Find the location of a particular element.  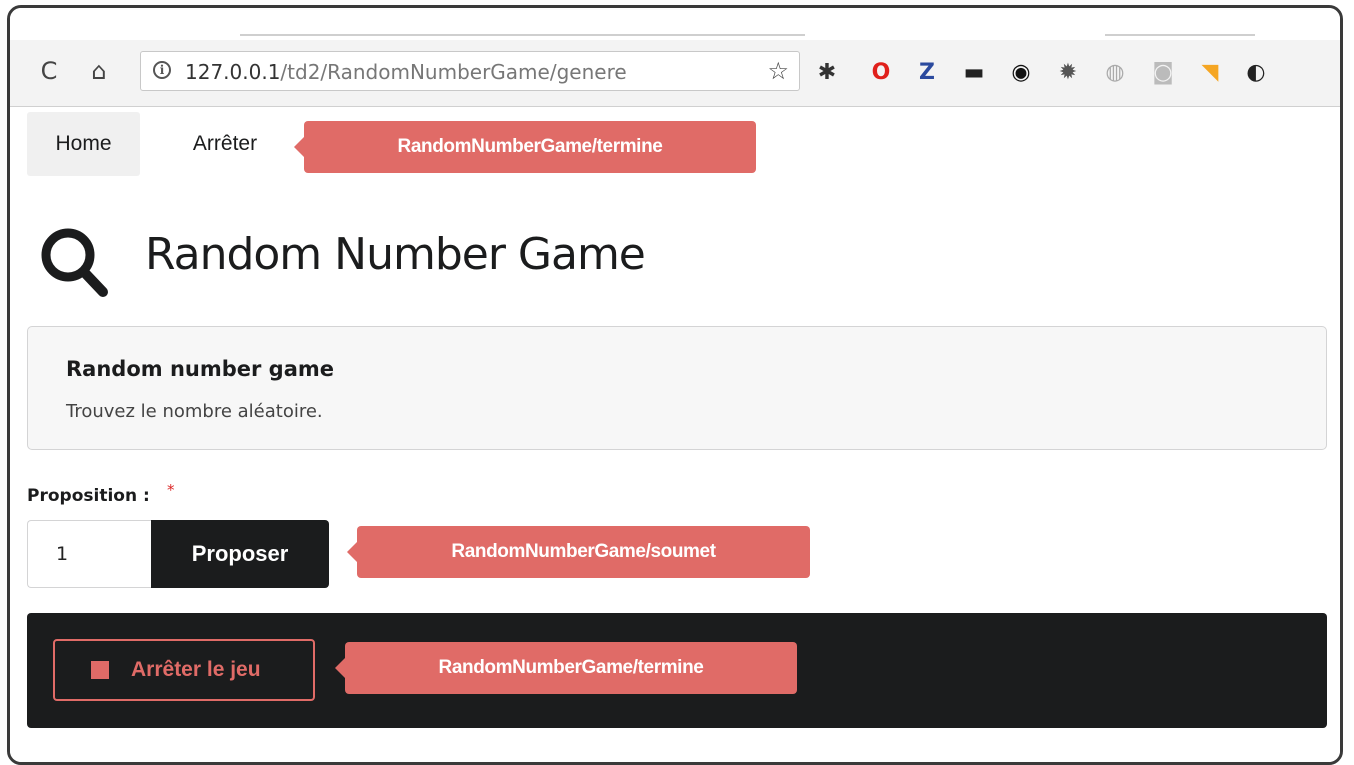

stop-icon is located at coordinates (100, 670).